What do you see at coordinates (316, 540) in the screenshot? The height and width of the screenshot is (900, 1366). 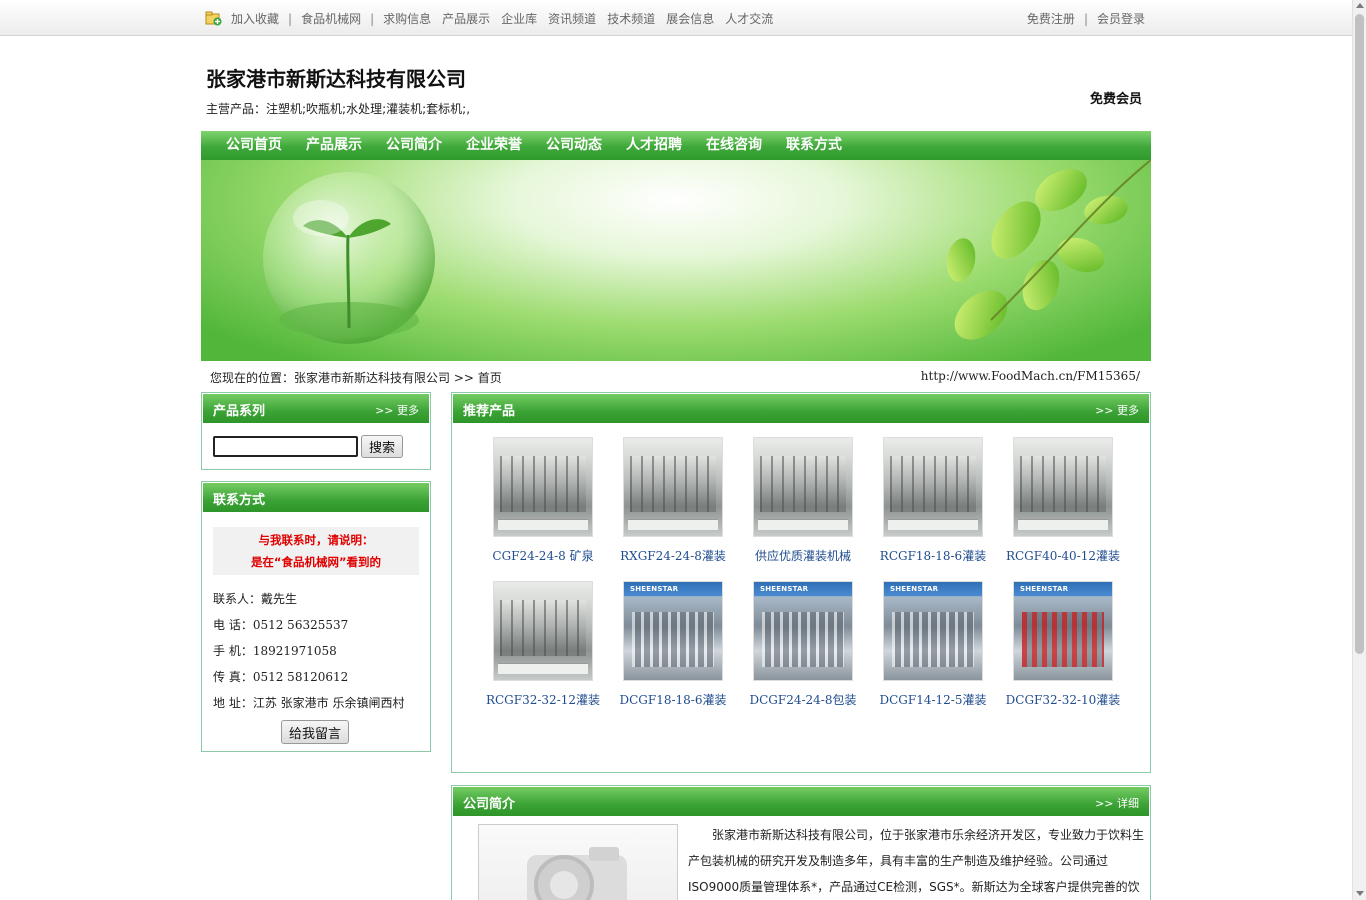 I see `notice-line-1: 与我联系时，请说明：` at bounding box center [316, 540].